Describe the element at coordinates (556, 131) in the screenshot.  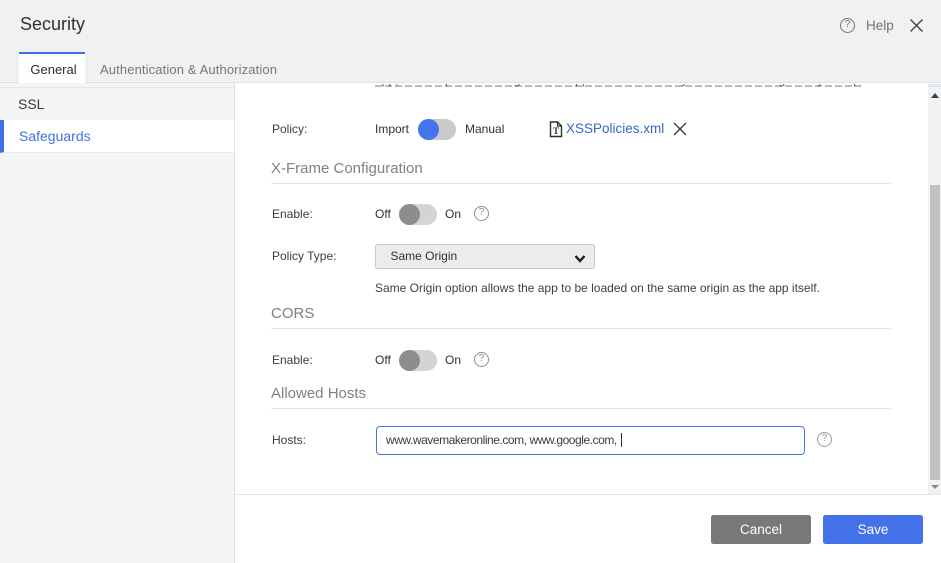
I see `svg-text: T` at that location.